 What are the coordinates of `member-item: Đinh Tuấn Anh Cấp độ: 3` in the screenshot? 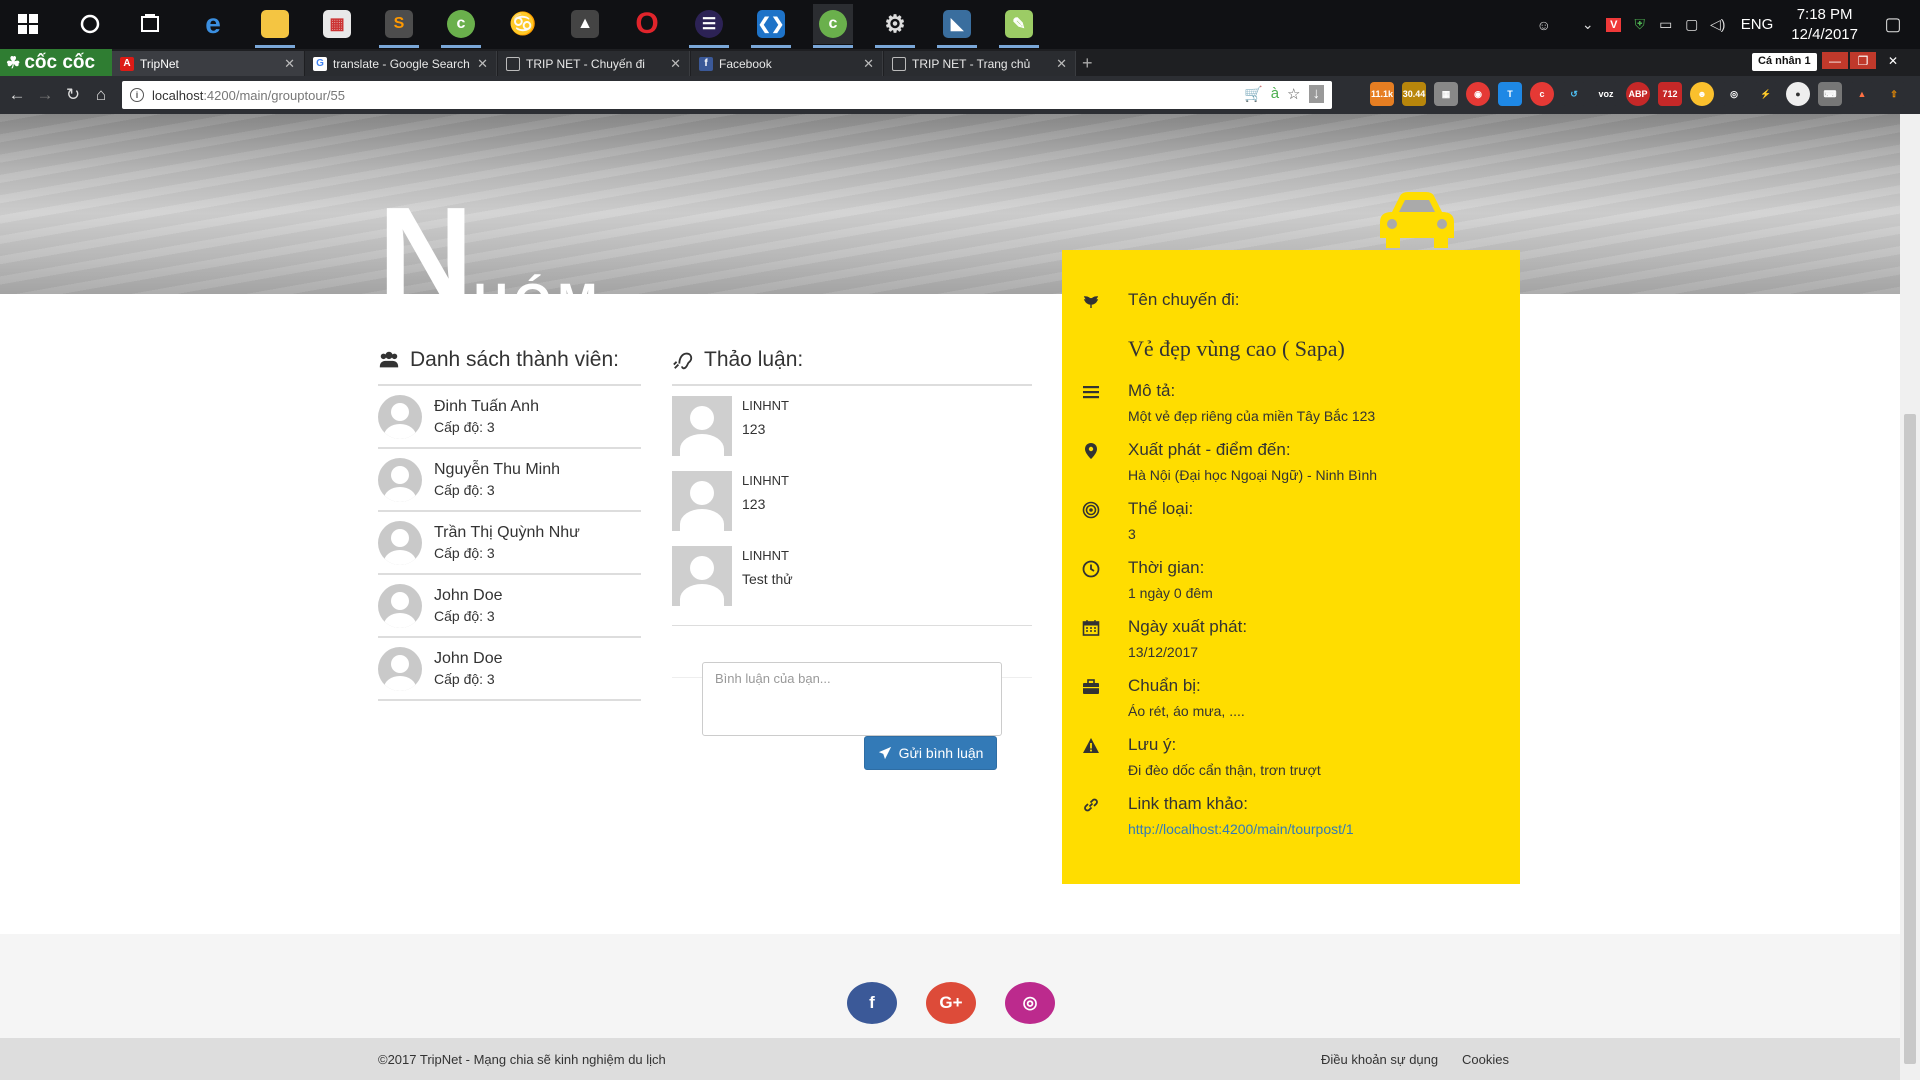 It's located at (509, 417).